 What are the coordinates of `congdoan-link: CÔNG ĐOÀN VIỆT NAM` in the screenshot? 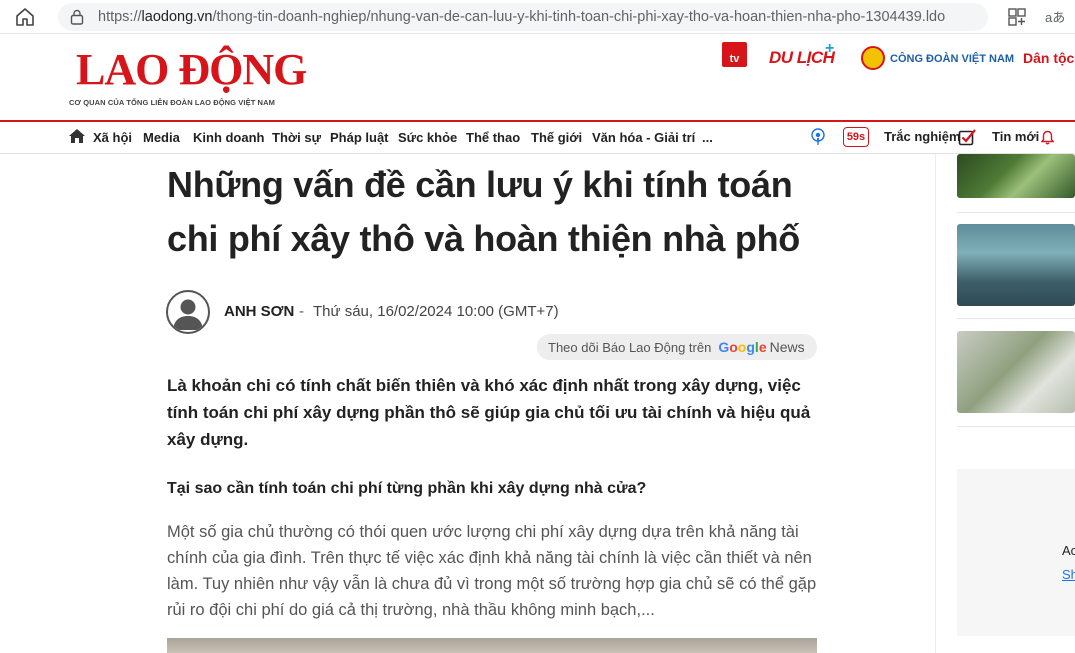 It's located at (952, 59).